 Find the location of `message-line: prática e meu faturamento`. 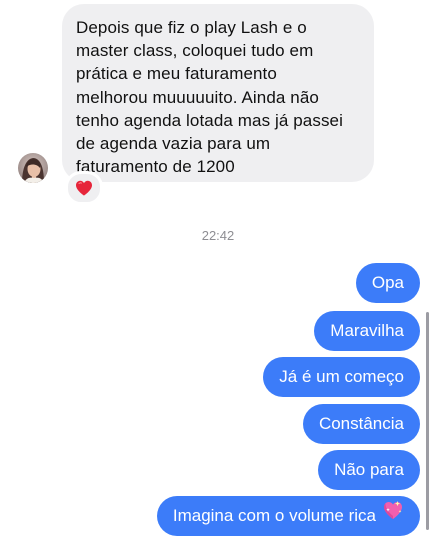

message-line: prática e meu faturamento is located at coordinates (176, 74).